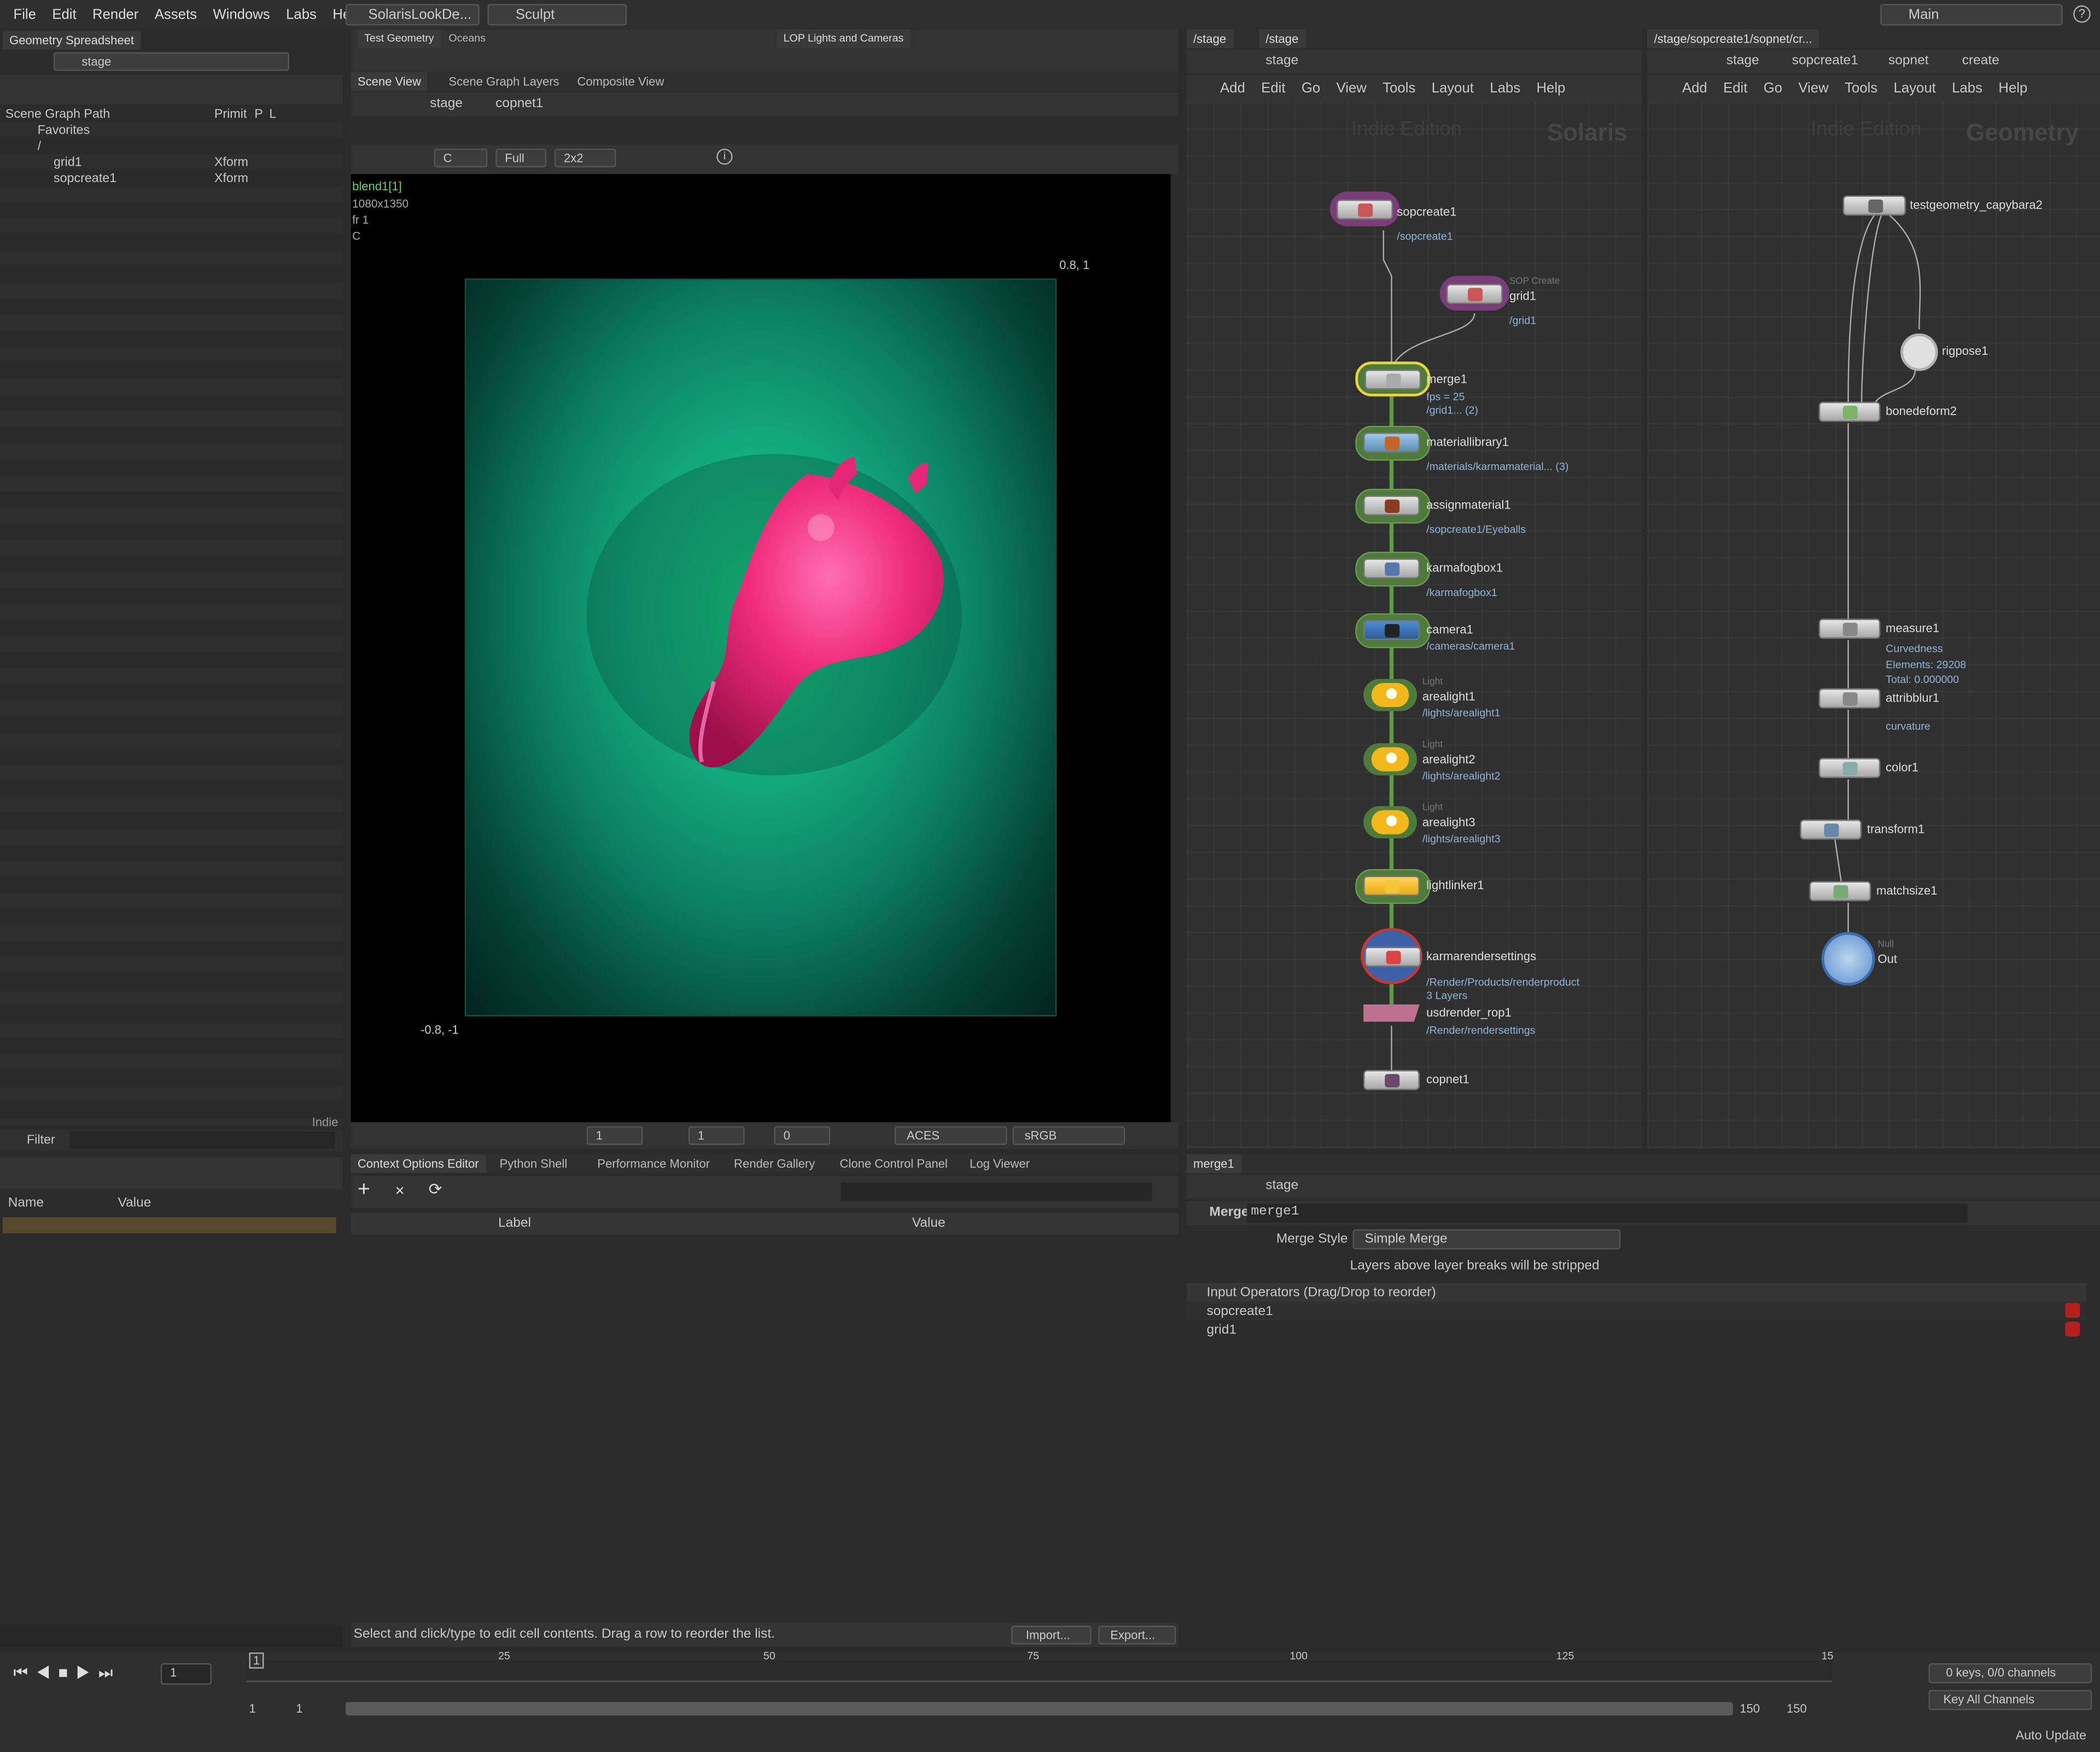 This screenshot has height=1752, width=2100. Describe the element at coordinates (1281, 61) in the screenshot. I see `stage-path: stage` at that location.